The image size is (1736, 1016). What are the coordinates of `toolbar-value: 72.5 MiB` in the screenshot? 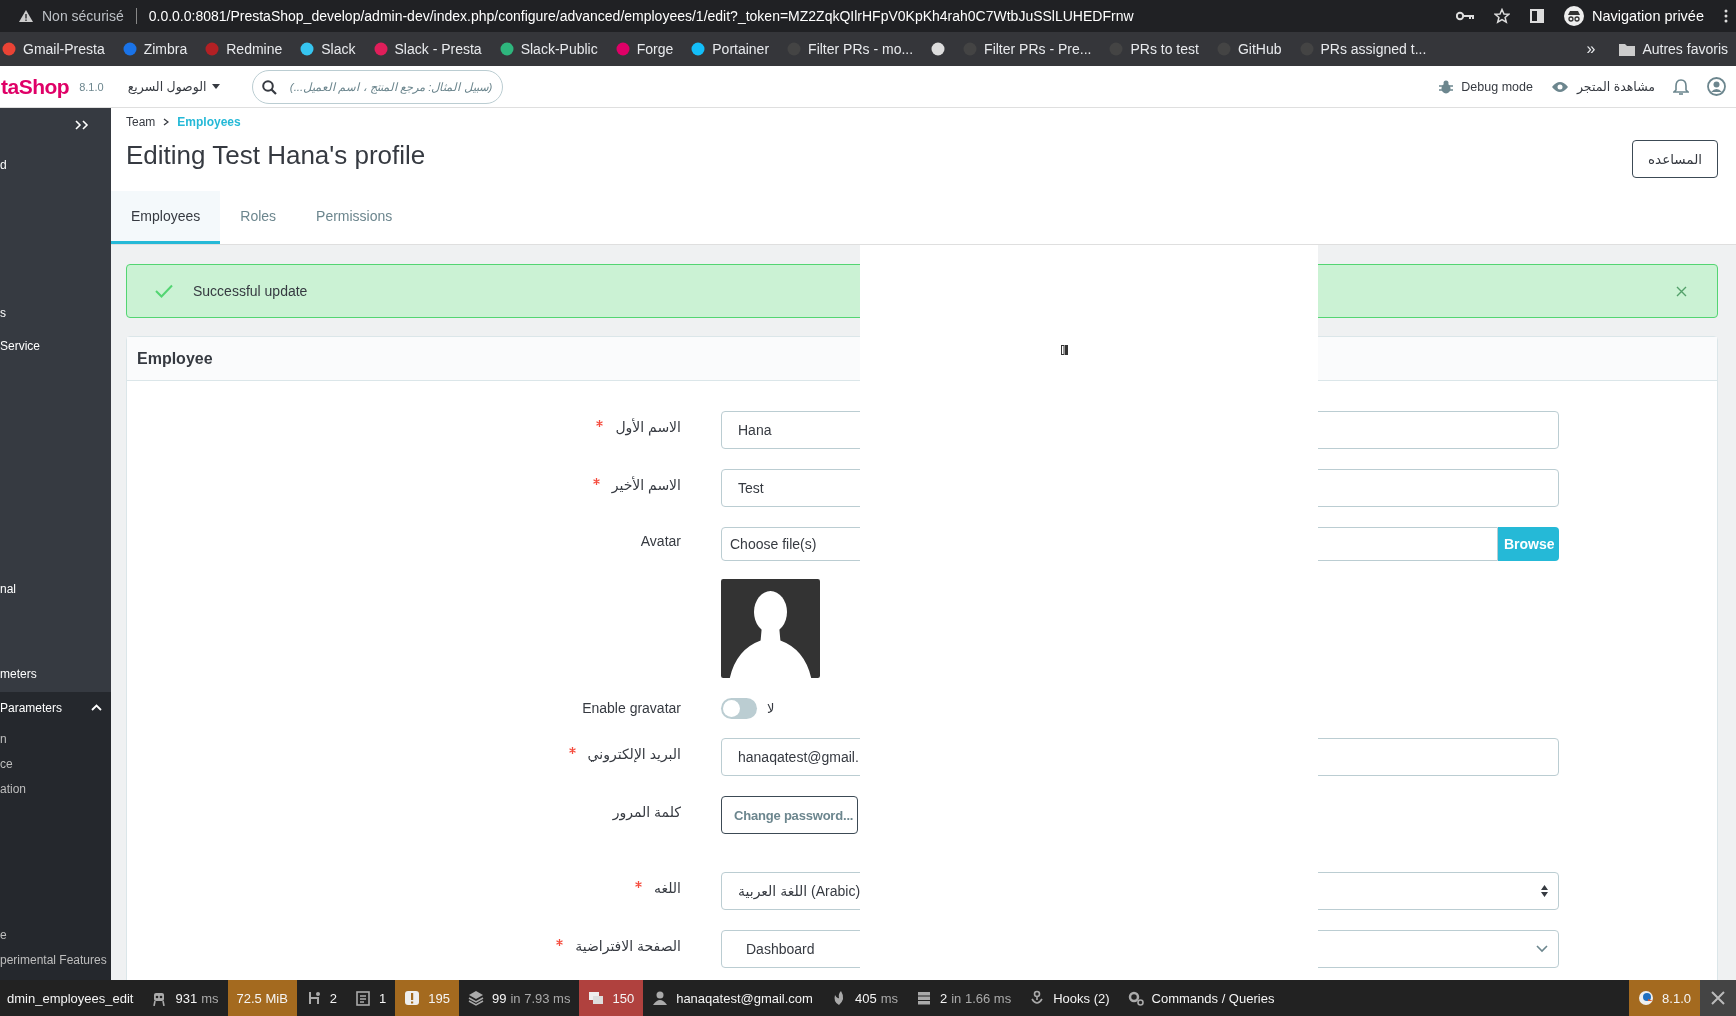 It's located at (262, 998).